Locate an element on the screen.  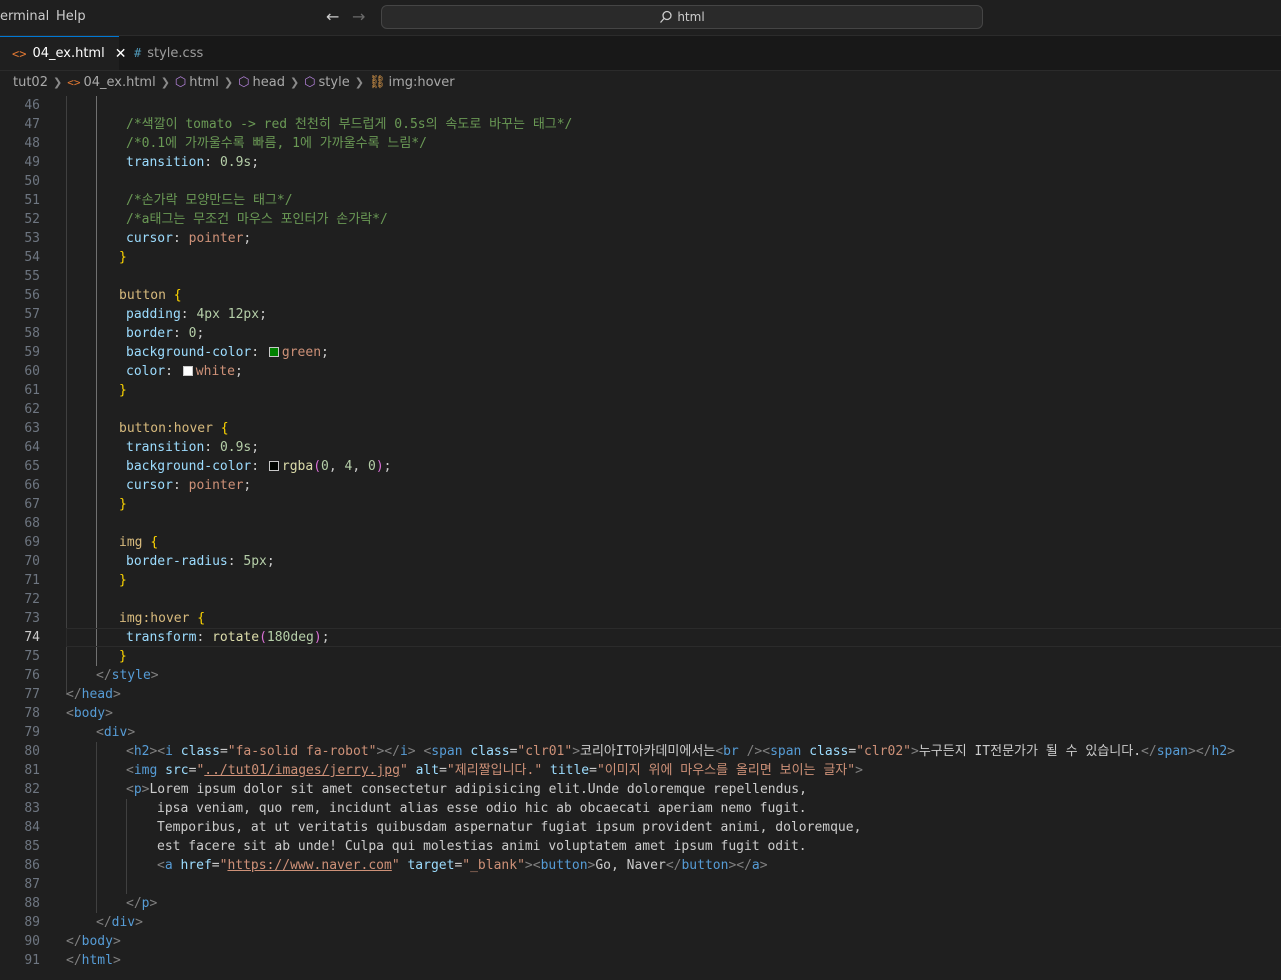
line-number: 66 is located at coordinates (32, 485).